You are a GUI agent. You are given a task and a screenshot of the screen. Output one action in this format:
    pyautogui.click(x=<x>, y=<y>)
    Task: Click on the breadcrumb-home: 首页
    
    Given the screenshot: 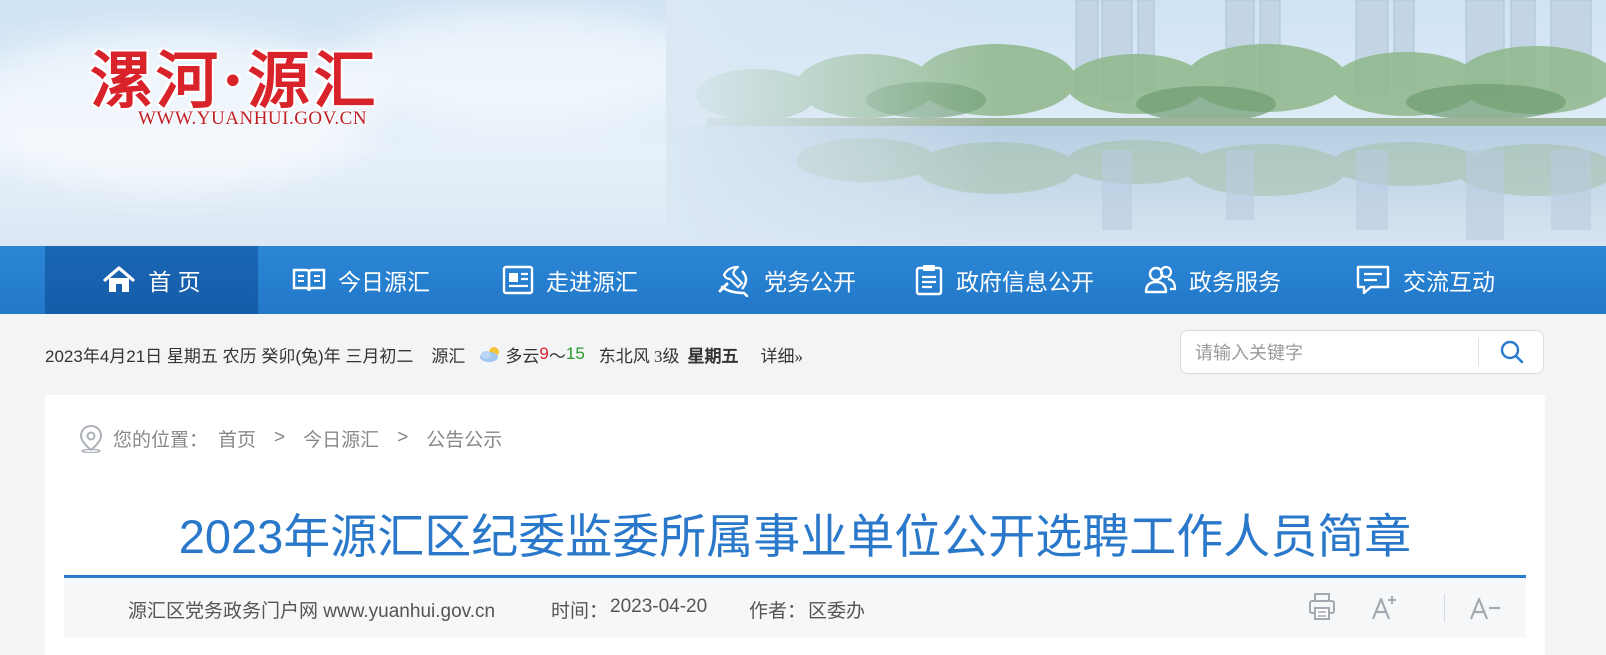 What is the action you would take?
    pyautogui.click(x=237, y=438)
    